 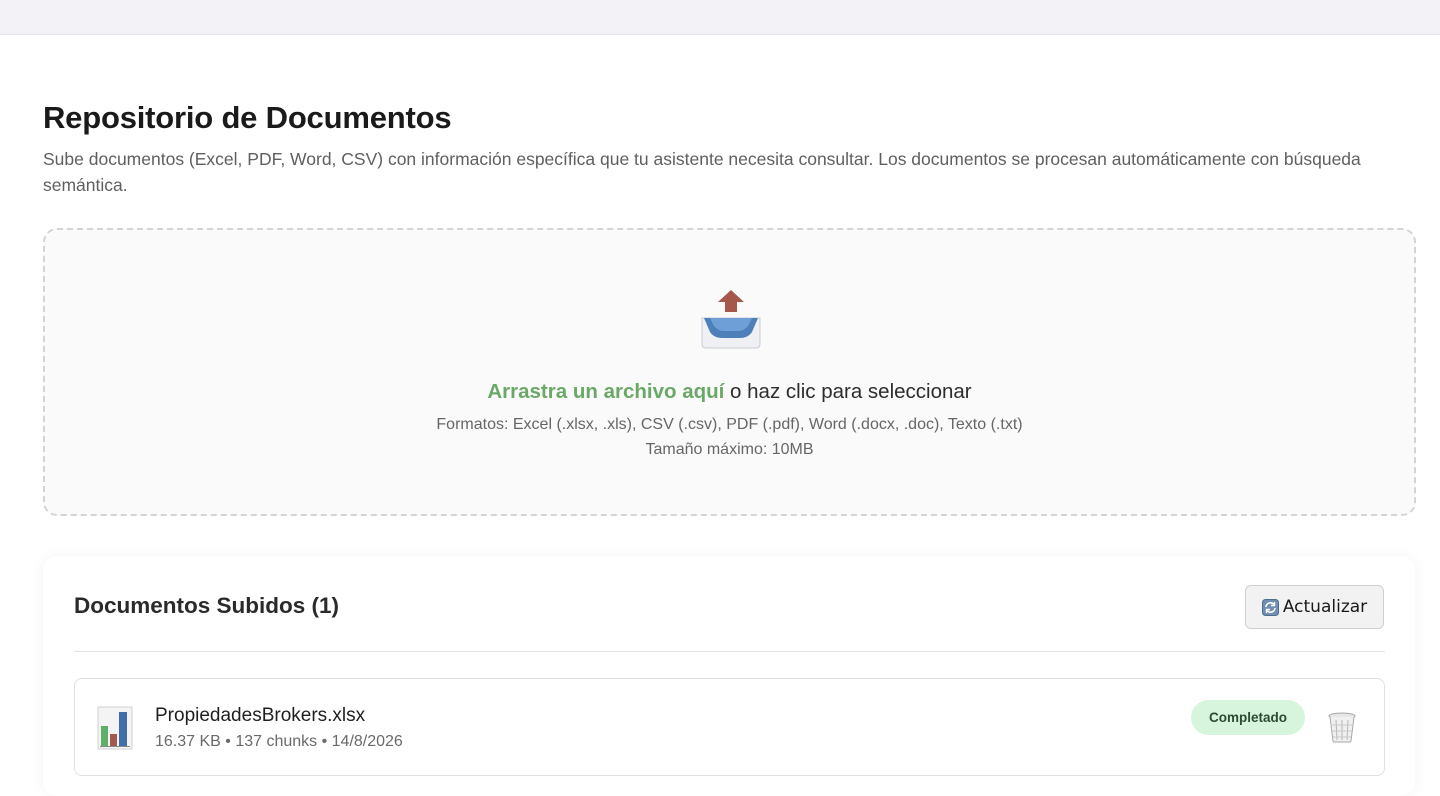 What do you see at coordinates (606, 391) in the screenshot?
I see `dropzone-accent-text: Arrastra un archivo aquí` at bounding box center [606, 391].